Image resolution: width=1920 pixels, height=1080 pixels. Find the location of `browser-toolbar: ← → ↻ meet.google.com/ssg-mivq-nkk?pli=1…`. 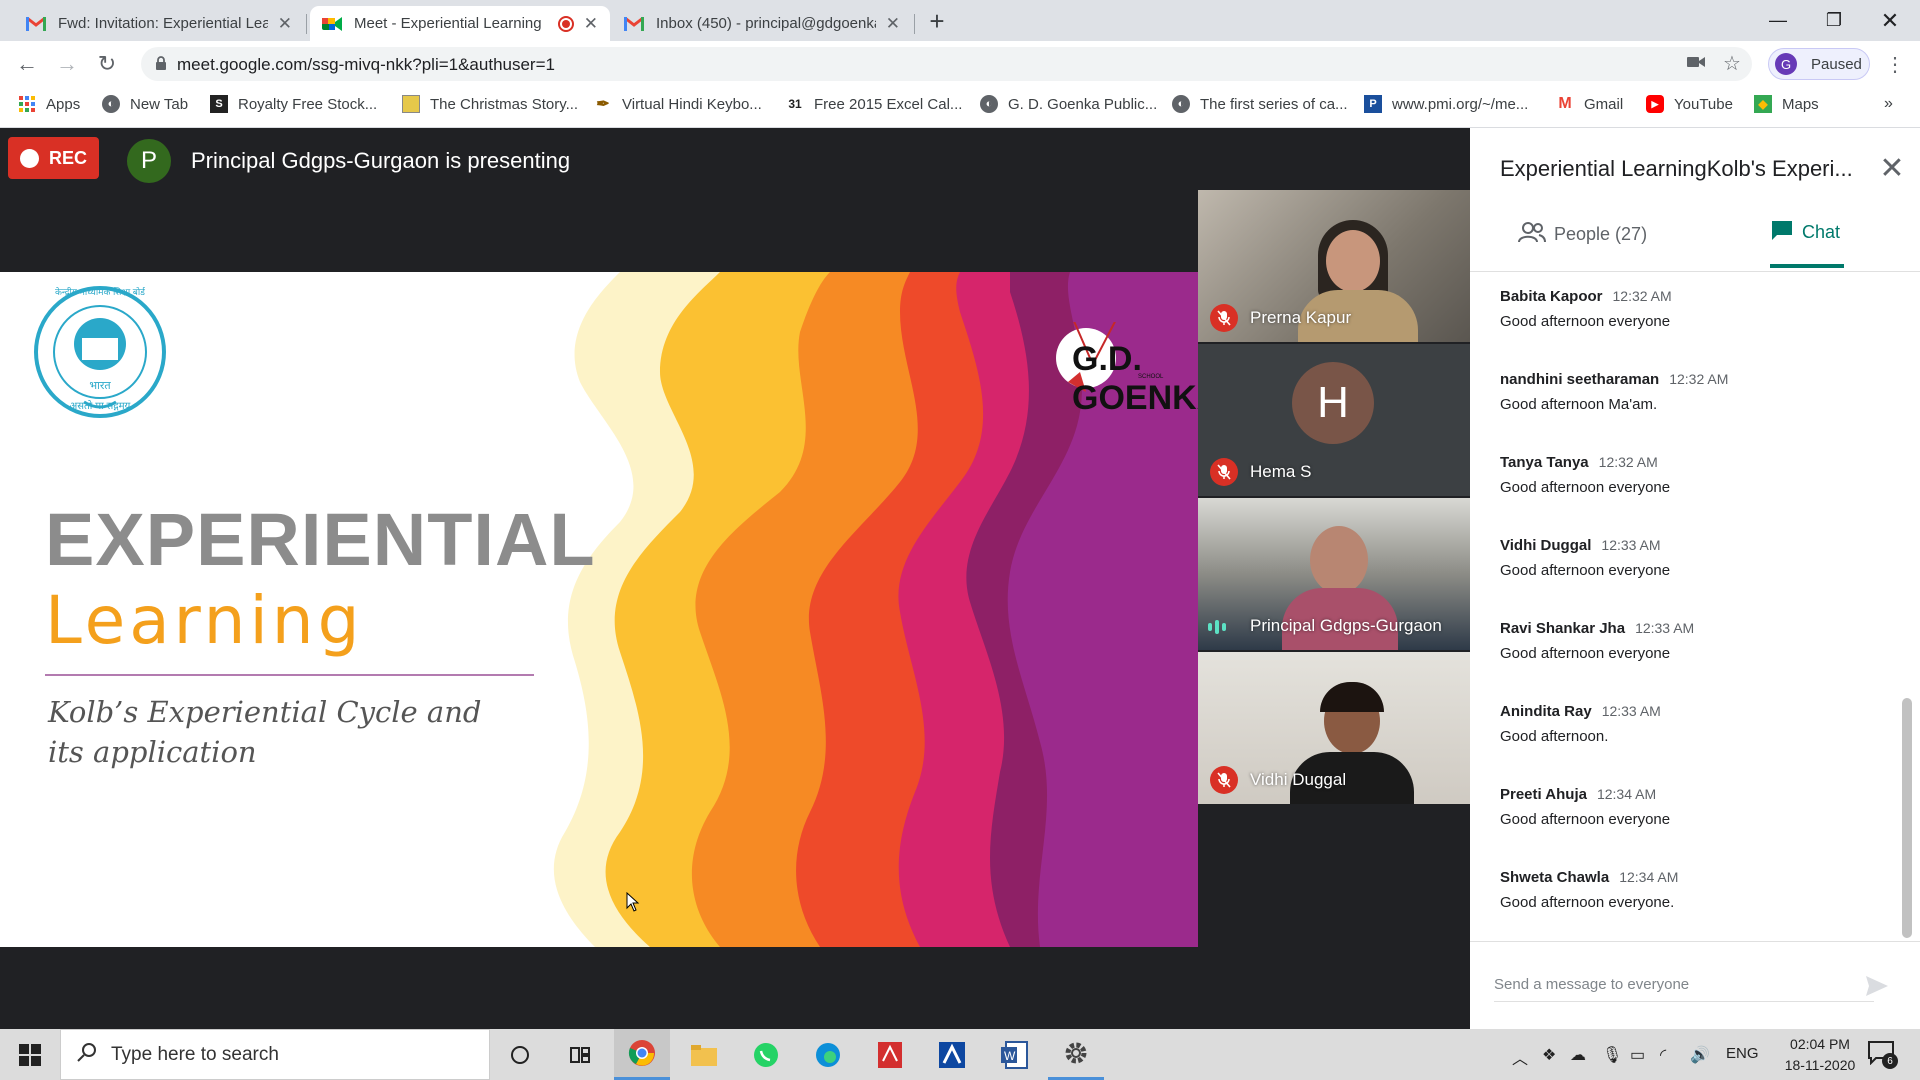

browser-toolbar: ← → ↻ meet.google.com/ssg-mivq-nkk?pli=1… is located at coordinates (960, 64).